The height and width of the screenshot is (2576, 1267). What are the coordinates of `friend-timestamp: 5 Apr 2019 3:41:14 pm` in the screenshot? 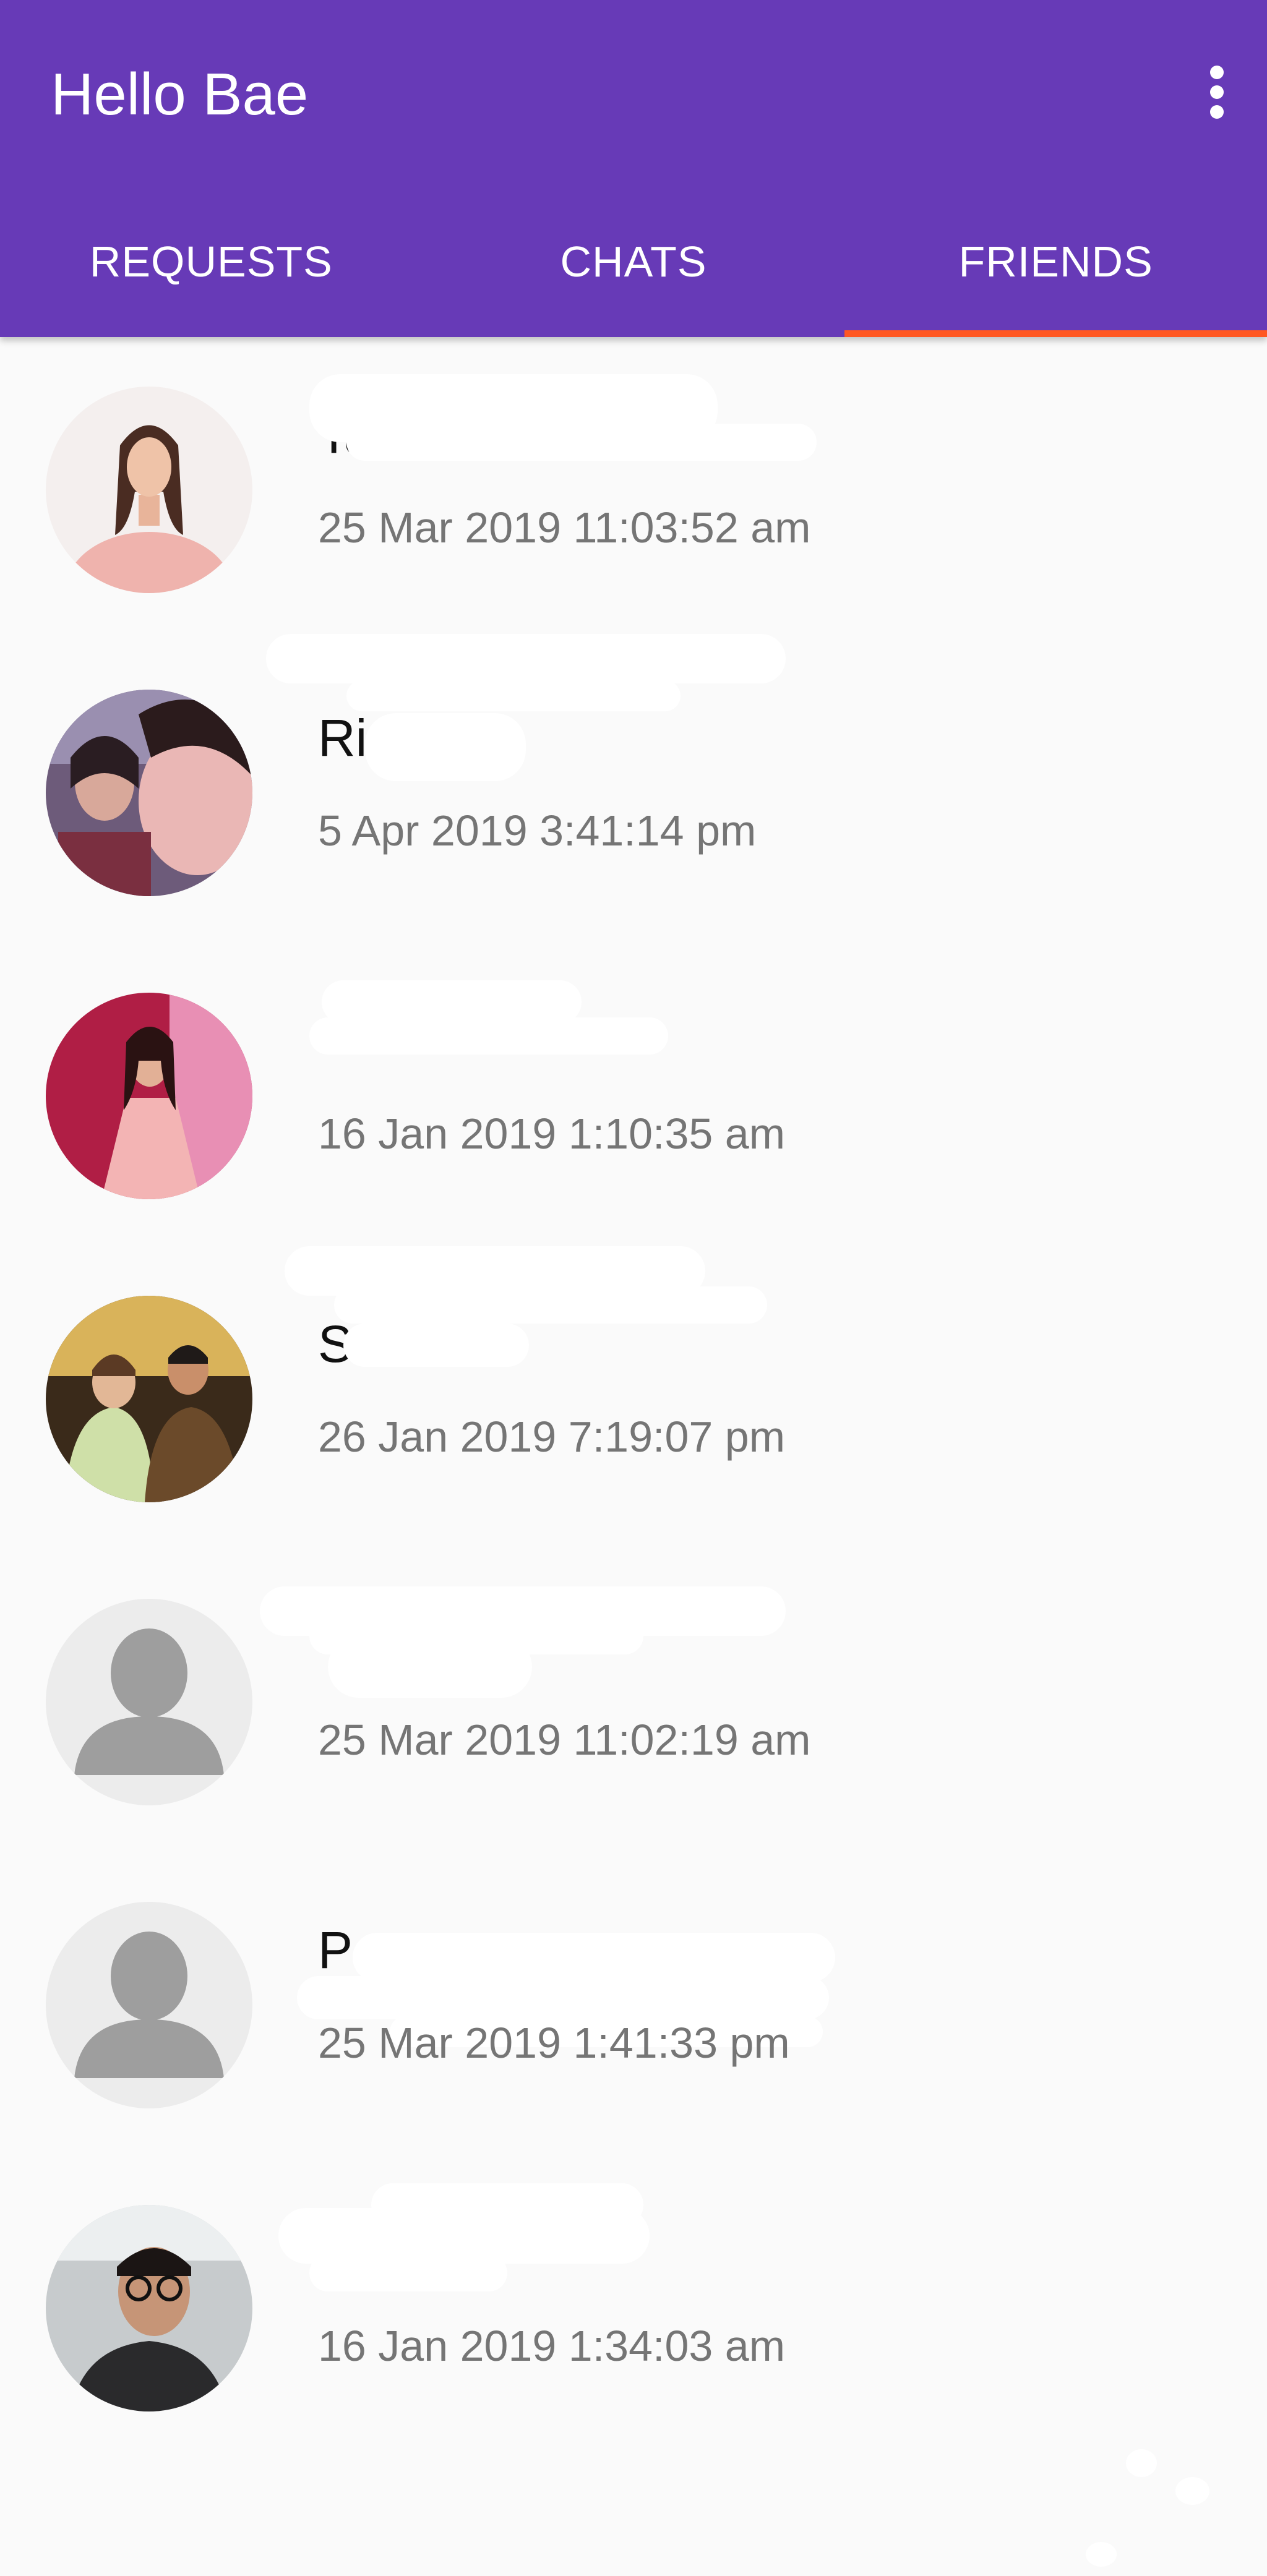 It's located at (537, 831).